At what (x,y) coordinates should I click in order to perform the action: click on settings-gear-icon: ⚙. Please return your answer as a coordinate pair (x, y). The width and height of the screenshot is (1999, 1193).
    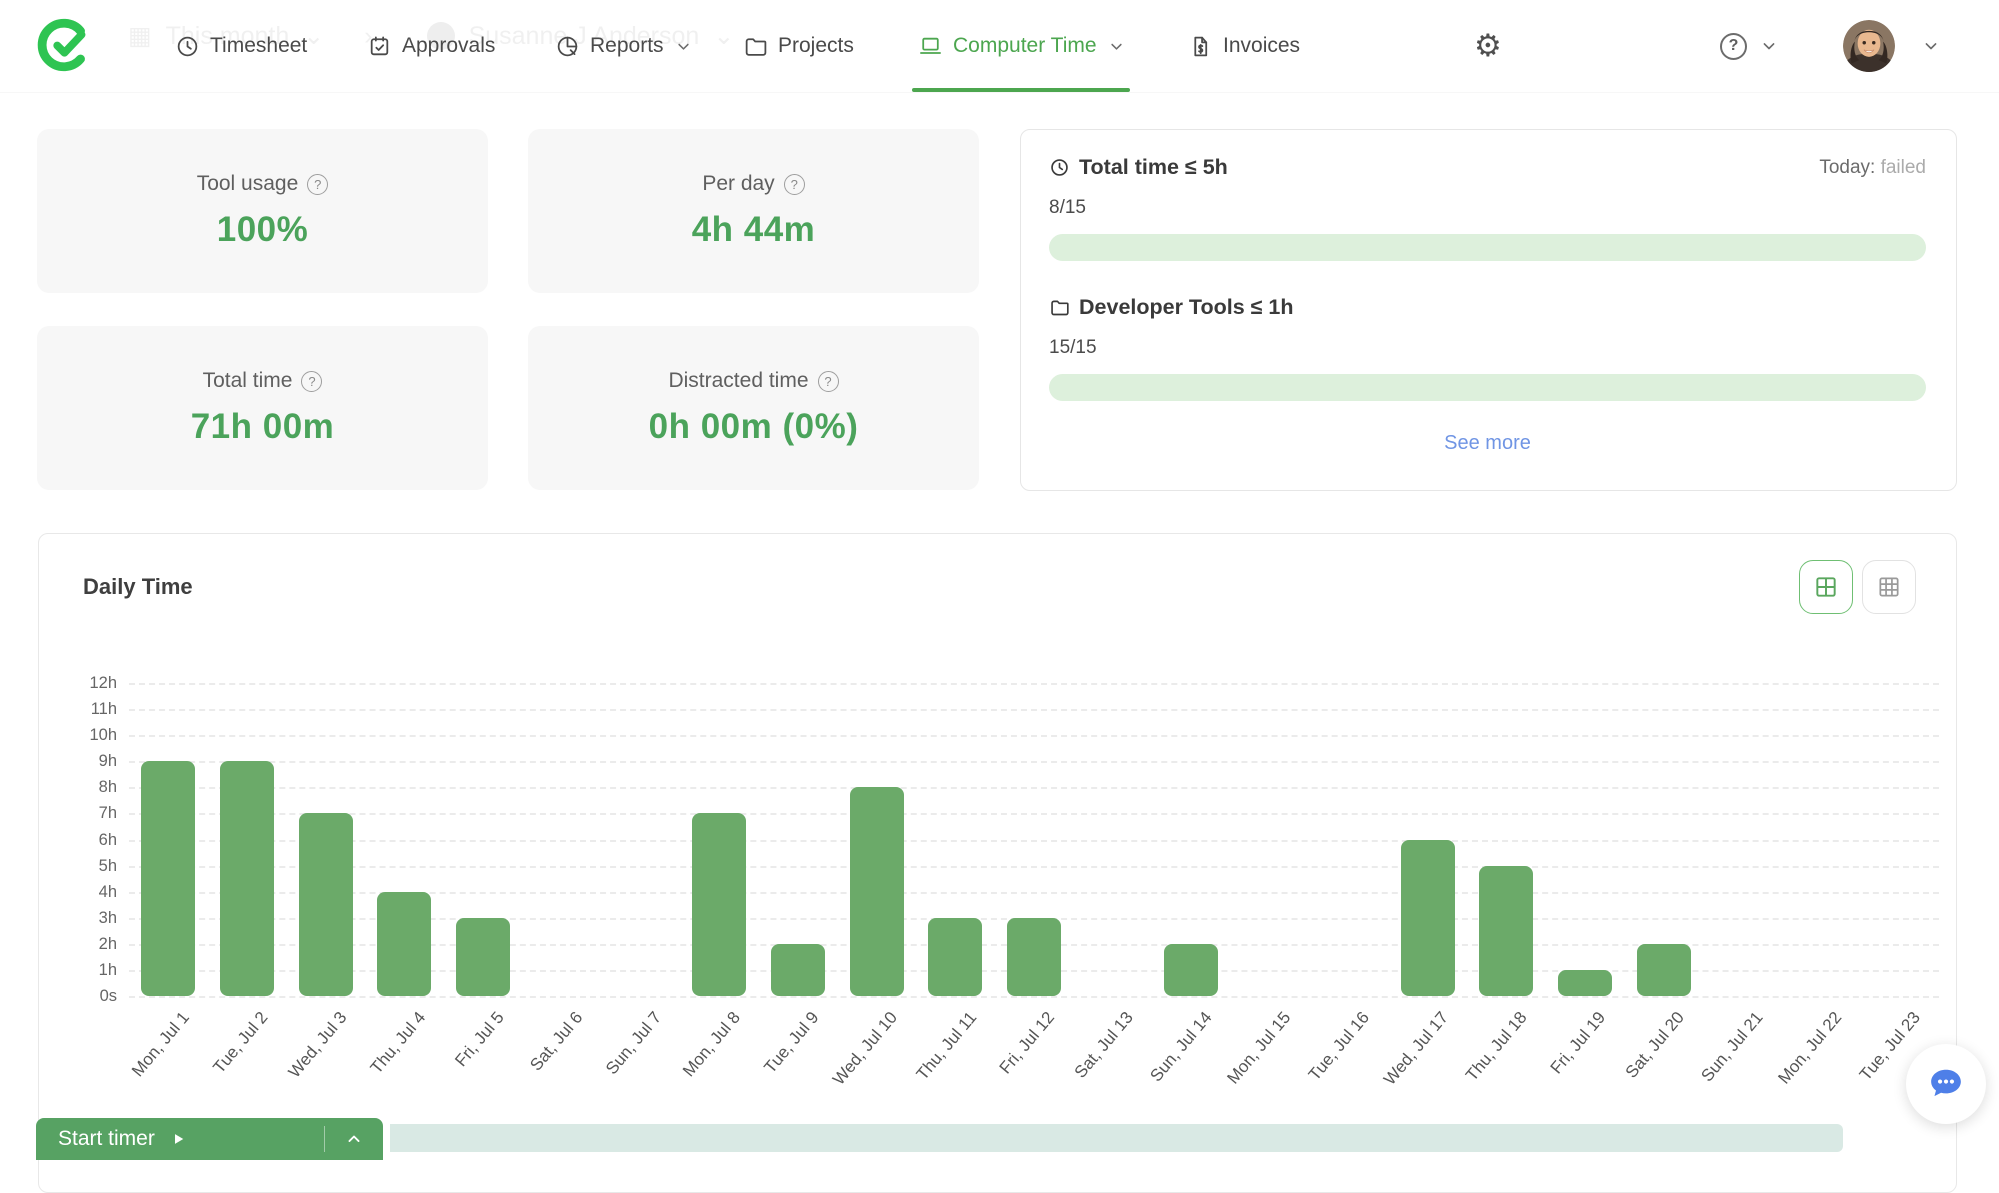
    Looking at the image, I should click on (1488, 46).